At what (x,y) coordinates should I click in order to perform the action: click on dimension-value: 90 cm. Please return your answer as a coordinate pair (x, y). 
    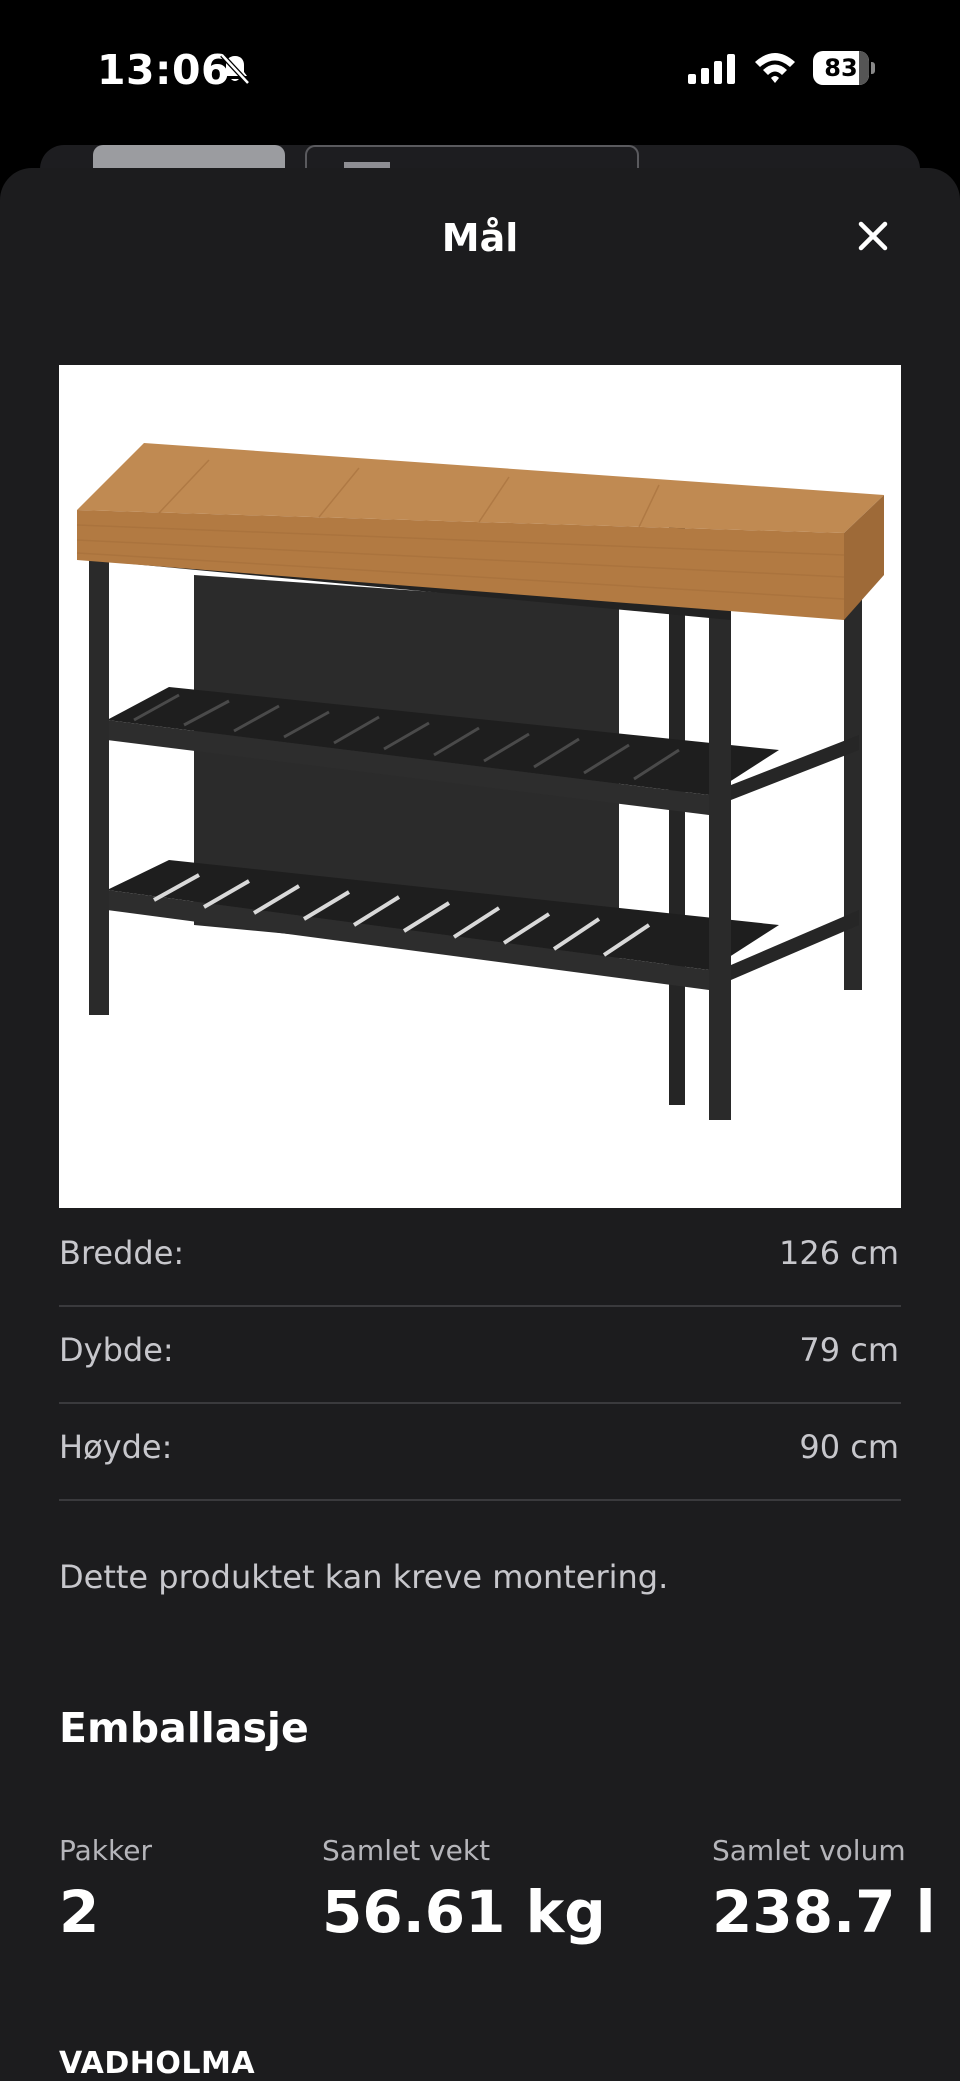
    Looking at the image, I should click on (849, 1447).